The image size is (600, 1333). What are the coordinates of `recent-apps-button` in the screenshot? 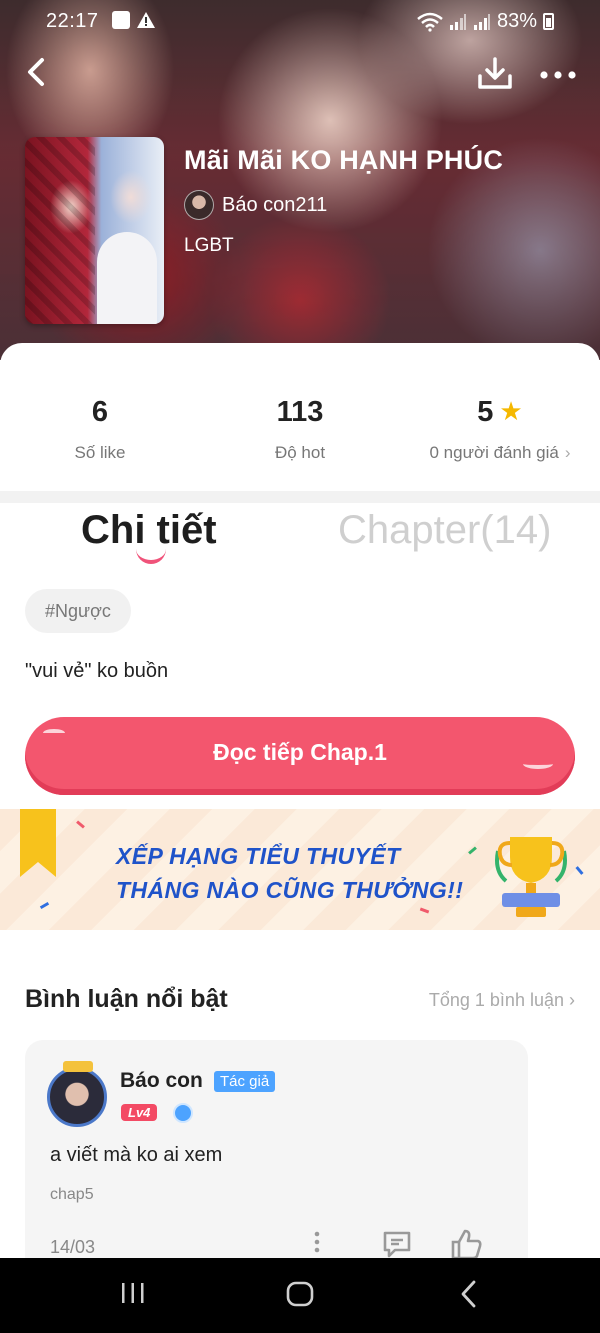 It's located at (133, 1295).